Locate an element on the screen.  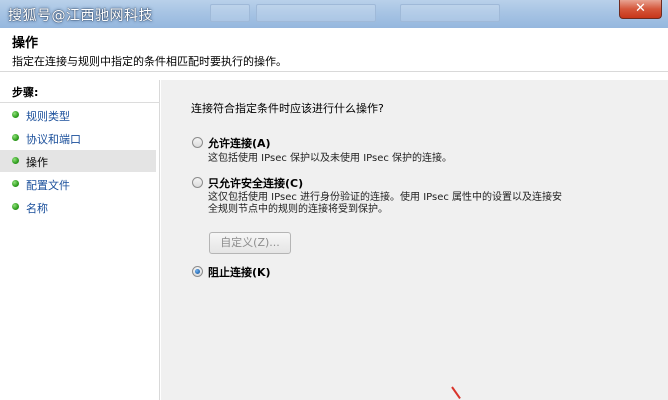
step-label: 名称 is located at coordinates (37, 208).